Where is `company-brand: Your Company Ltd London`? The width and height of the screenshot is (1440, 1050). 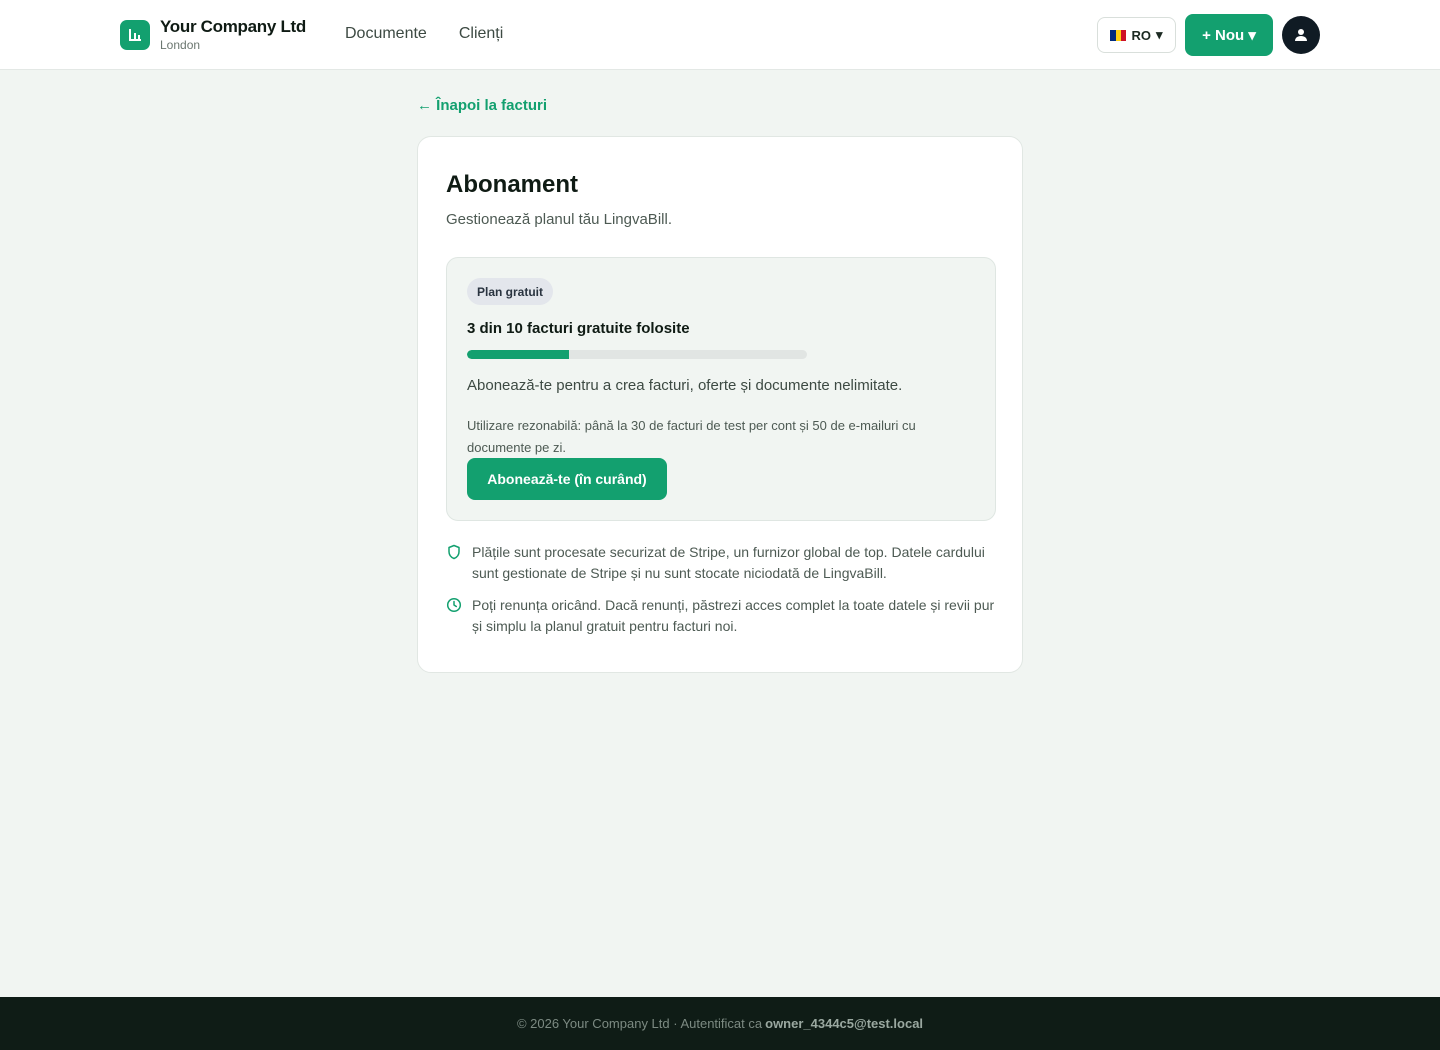
company-brand: Your Company Ltd London is located at coordinates (213, 34).